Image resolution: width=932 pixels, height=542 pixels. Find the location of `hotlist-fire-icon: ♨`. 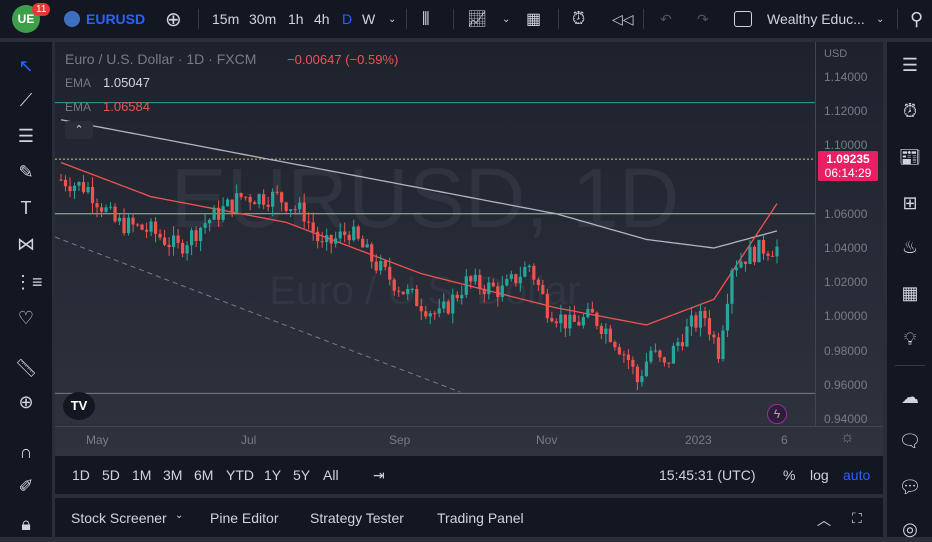

hotlist-fire-icon: ♨ is located at coordinates (910, 247).